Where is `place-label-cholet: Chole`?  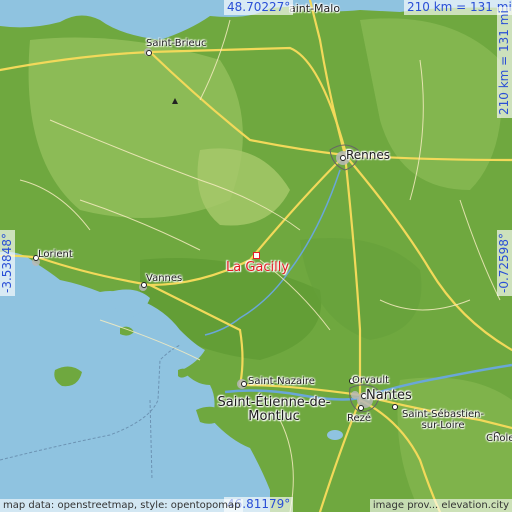
place-label-cholet: Chole is located at coordinates (499, 438).